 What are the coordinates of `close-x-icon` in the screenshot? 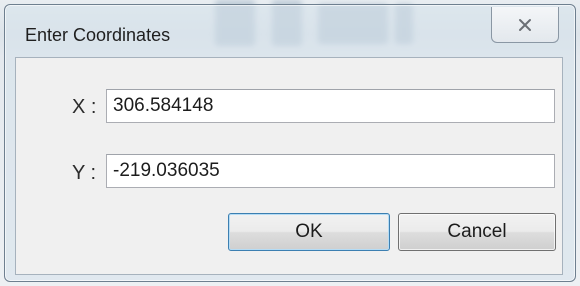 It's located at (525, 24).